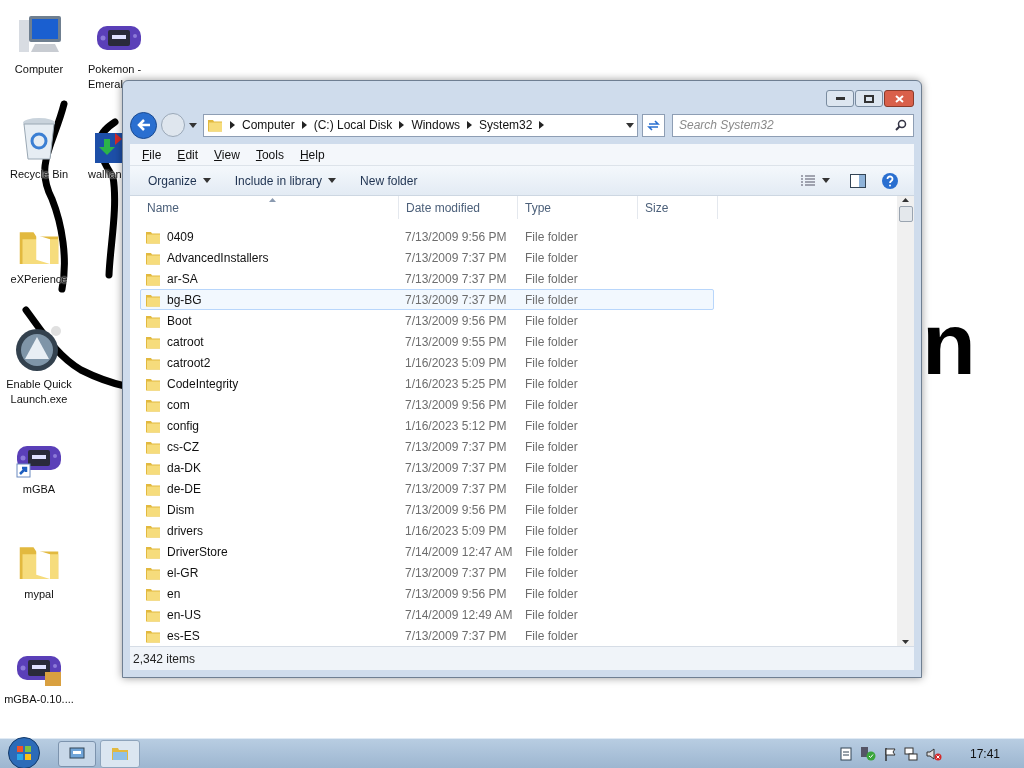 Image resolution: width=1024 pixels, height=768 pixels. Describe the element at coordinates (905, 642) in the screenshot. I see `scroll-down-icon` at that location.